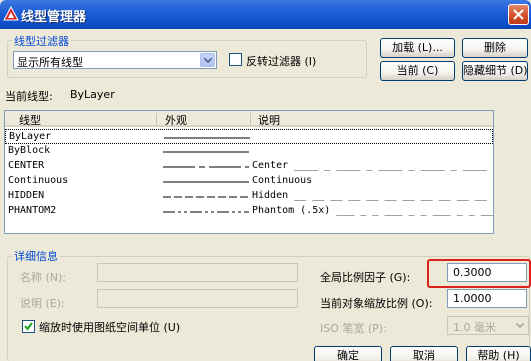 This screenshot has height=361, width=531. I want to click on highlight-box, so click(479, 273).